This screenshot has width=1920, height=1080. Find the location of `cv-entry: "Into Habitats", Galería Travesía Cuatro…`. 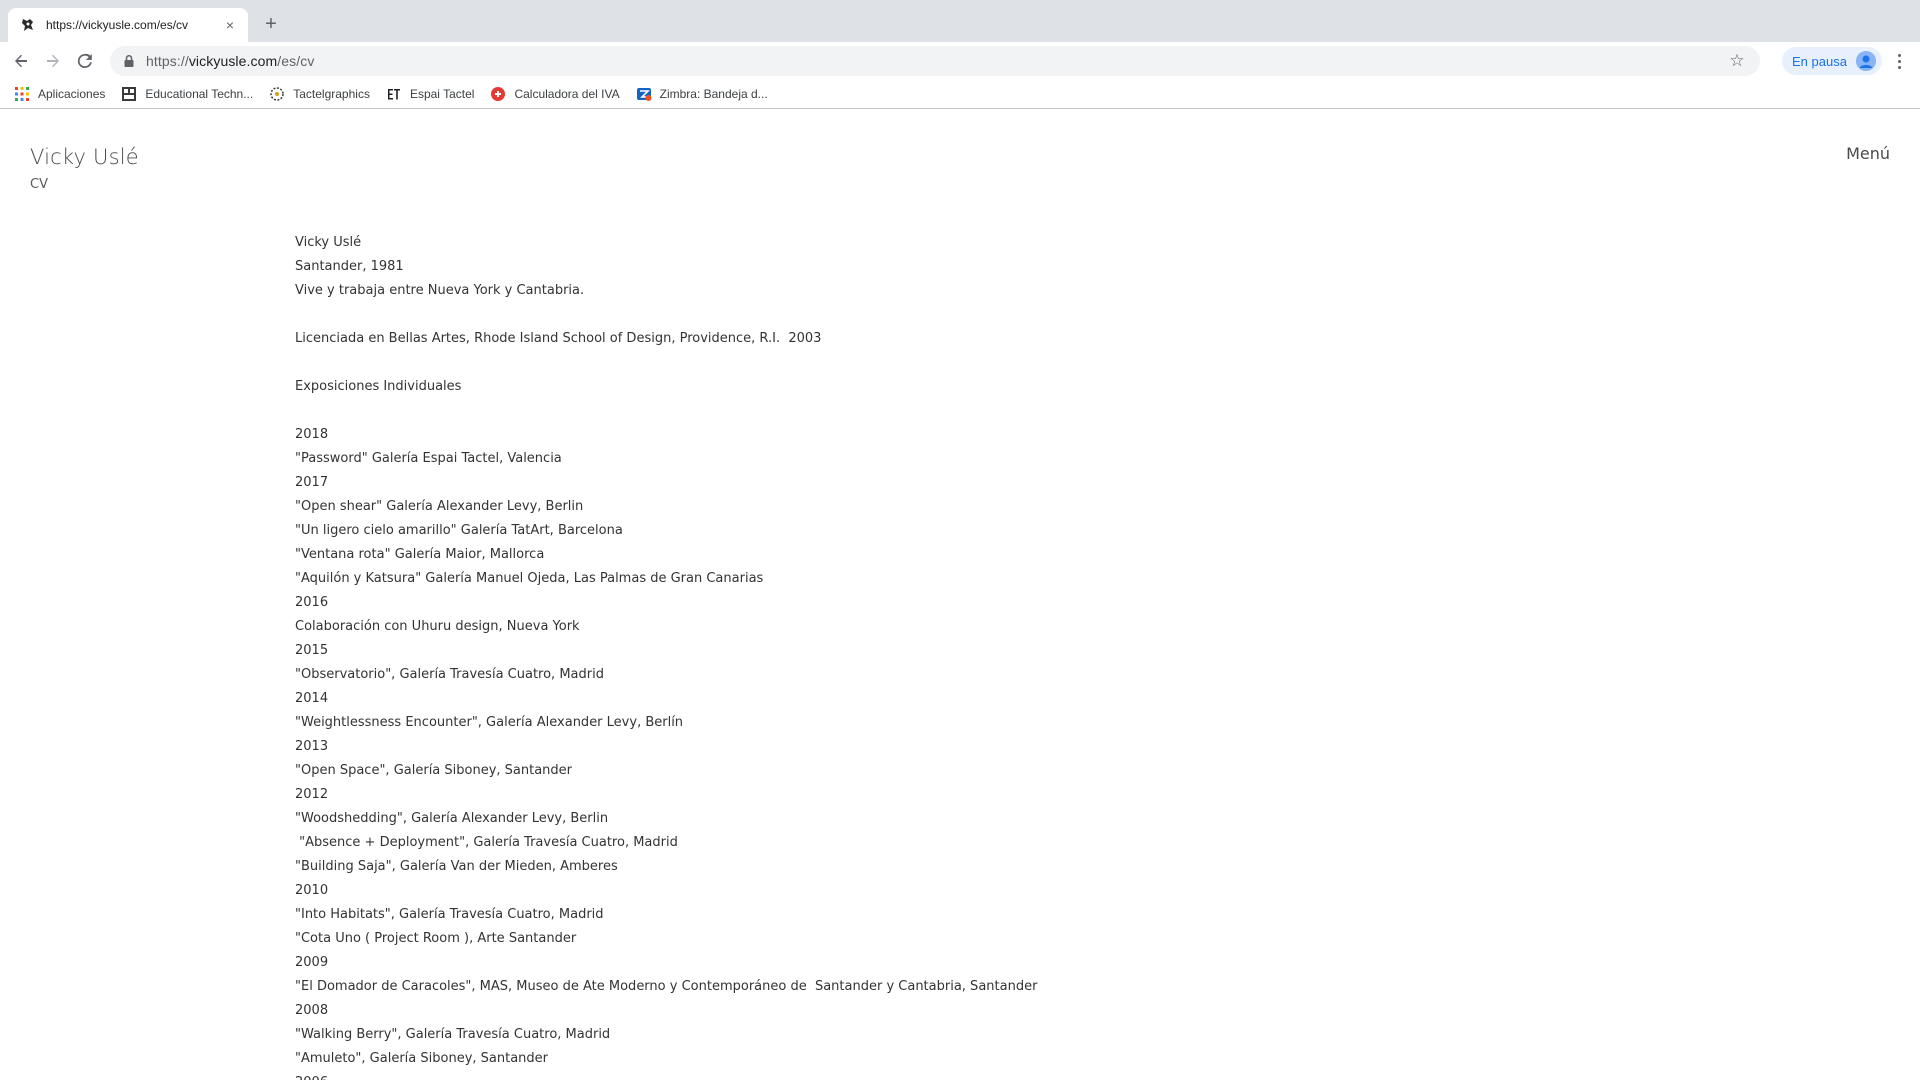

cv-entry: "Into Habitats", Galería Travesía Cuatro… is located at coordinates (449, 914).